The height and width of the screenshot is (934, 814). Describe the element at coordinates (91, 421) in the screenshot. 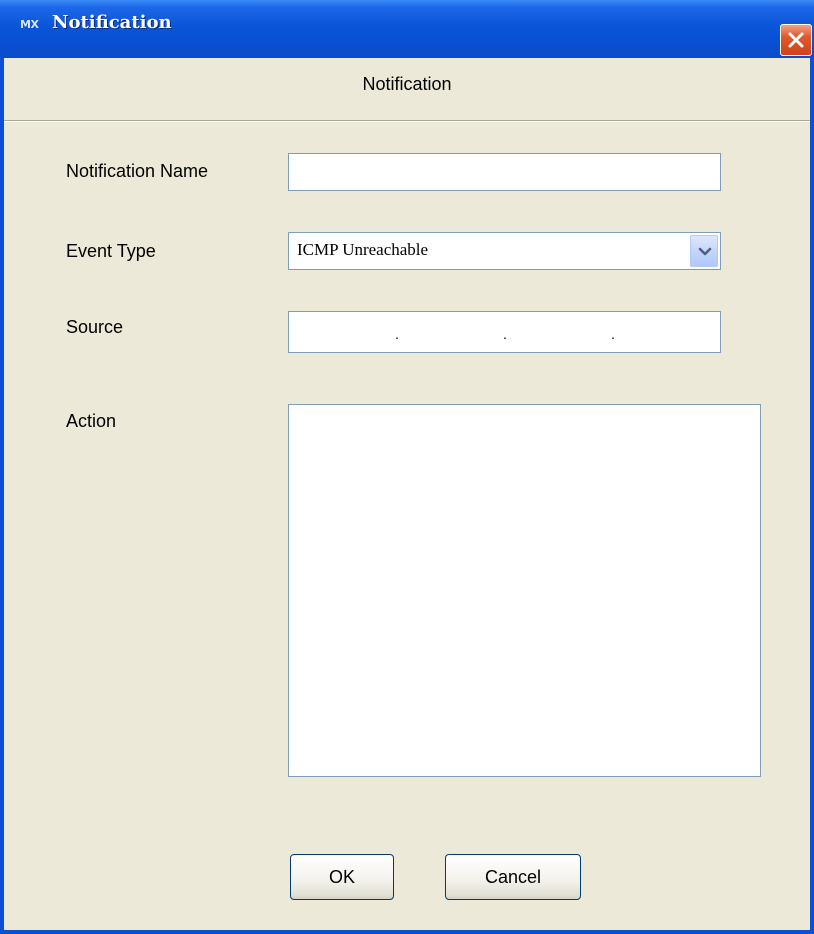

I see `action-label: Action` at that location.